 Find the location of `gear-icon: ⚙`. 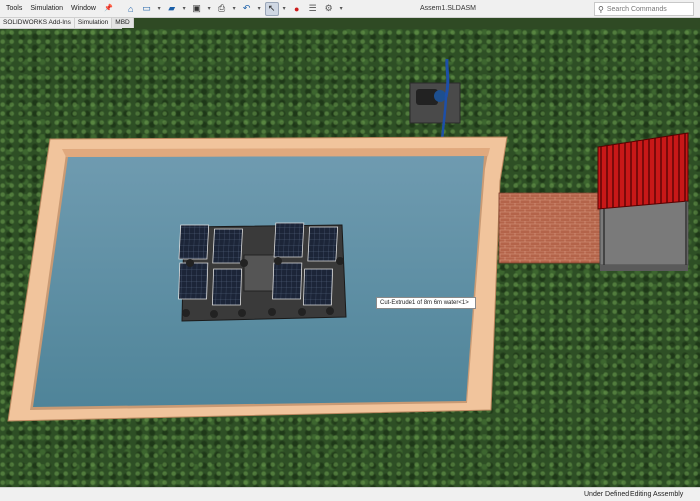

gear-icon: ⚙ is located at coordinates (329, 9).